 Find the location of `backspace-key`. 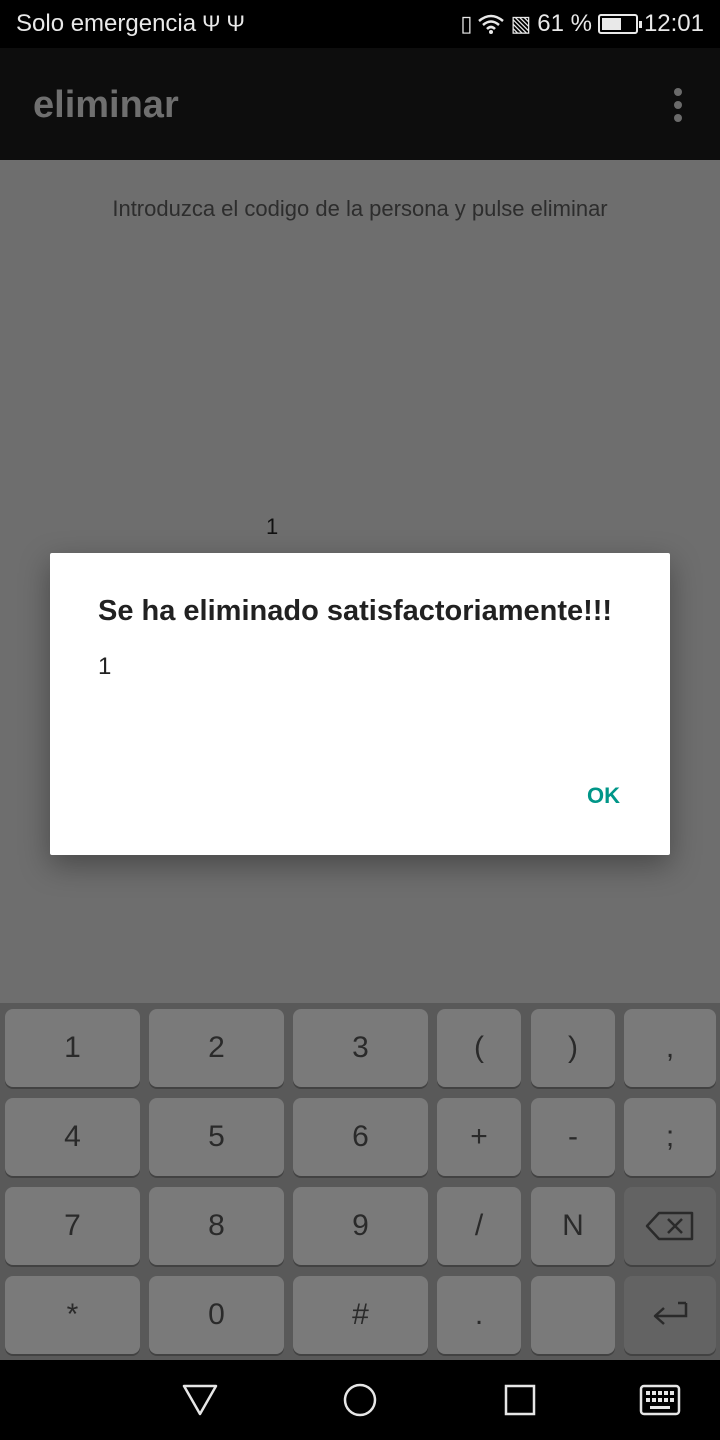

backspace-key is located at coordinates (670, 1226).